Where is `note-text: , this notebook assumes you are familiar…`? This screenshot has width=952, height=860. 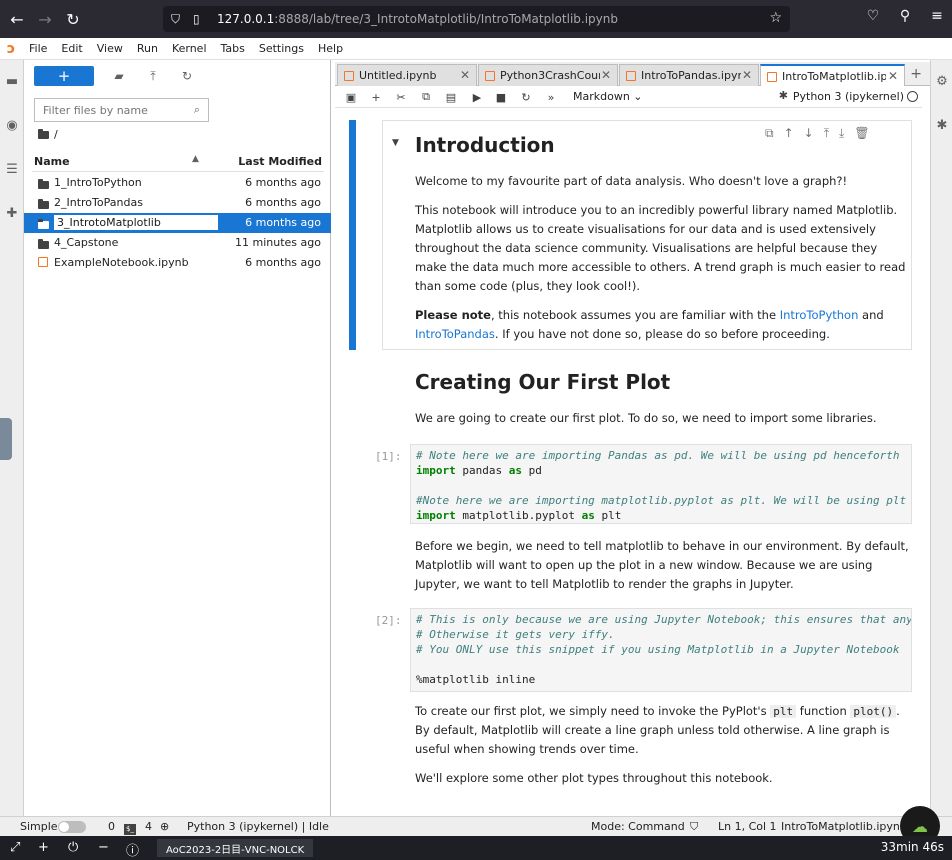 note-text: , this notebook assumes you are familiar… is located at coordinates (635, 315).